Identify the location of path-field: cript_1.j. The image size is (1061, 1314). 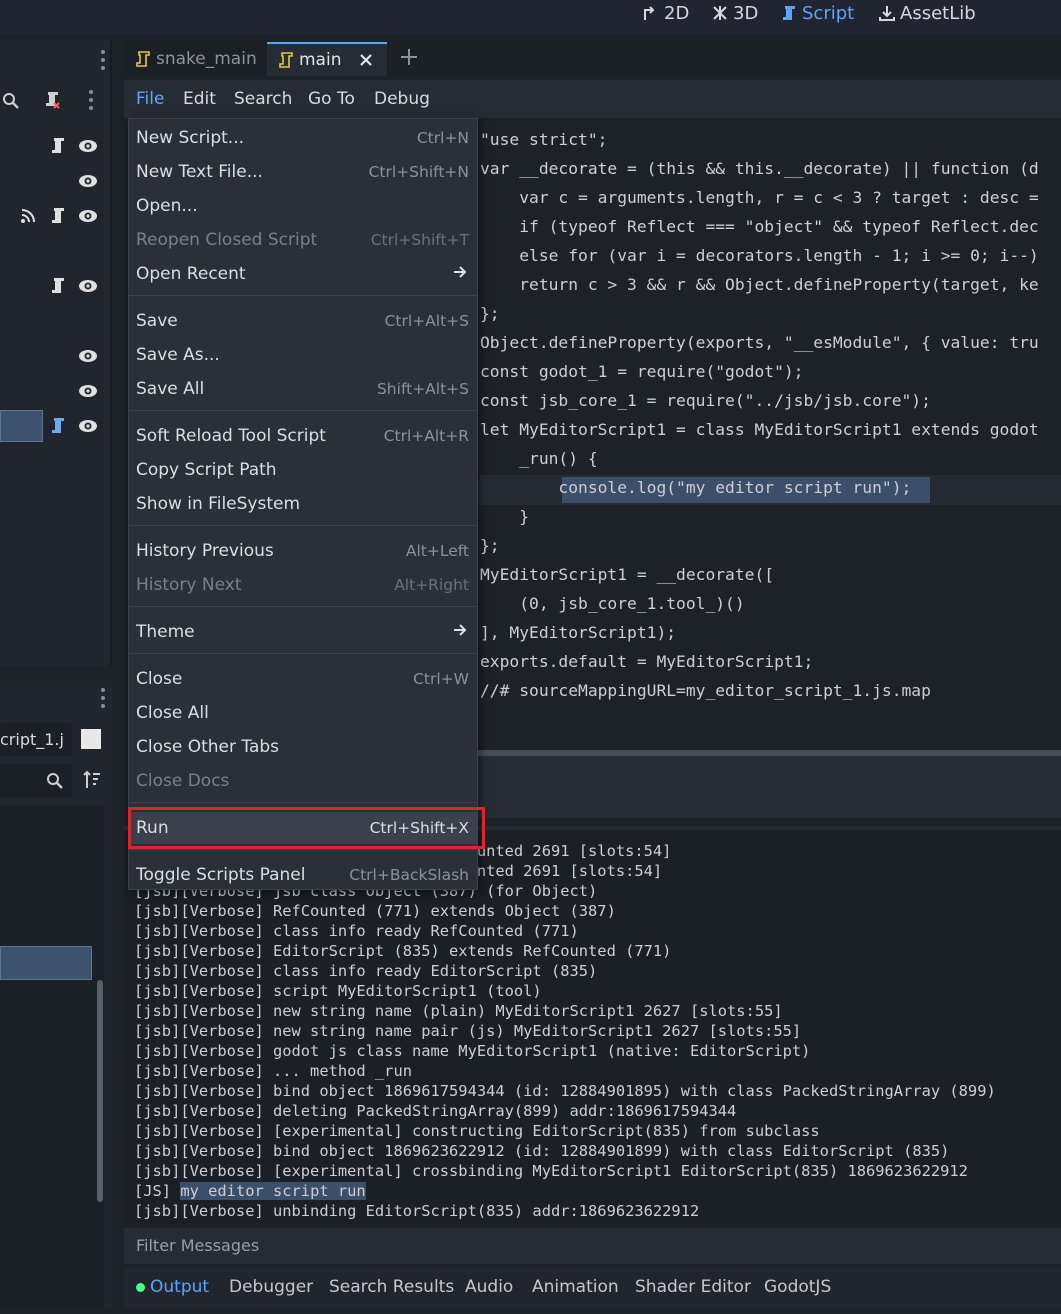
(36, 739).